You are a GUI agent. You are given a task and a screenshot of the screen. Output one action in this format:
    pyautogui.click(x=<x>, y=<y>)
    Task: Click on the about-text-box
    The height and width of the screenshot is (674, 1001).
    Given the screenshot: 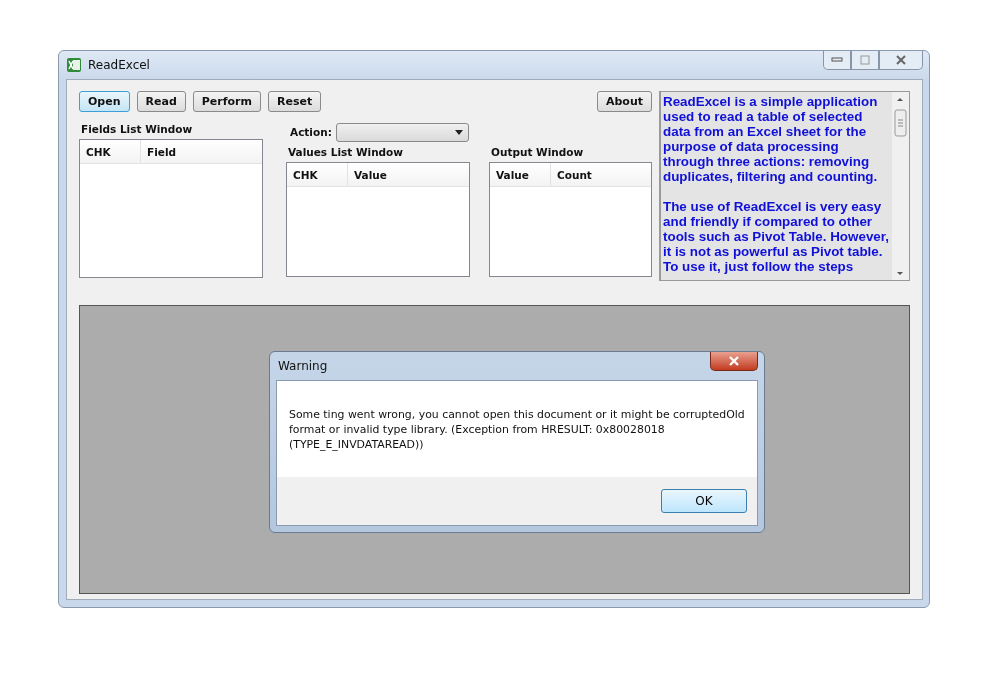 What is the action you would take?
    pyautogui.click(x=784, y=186)
    